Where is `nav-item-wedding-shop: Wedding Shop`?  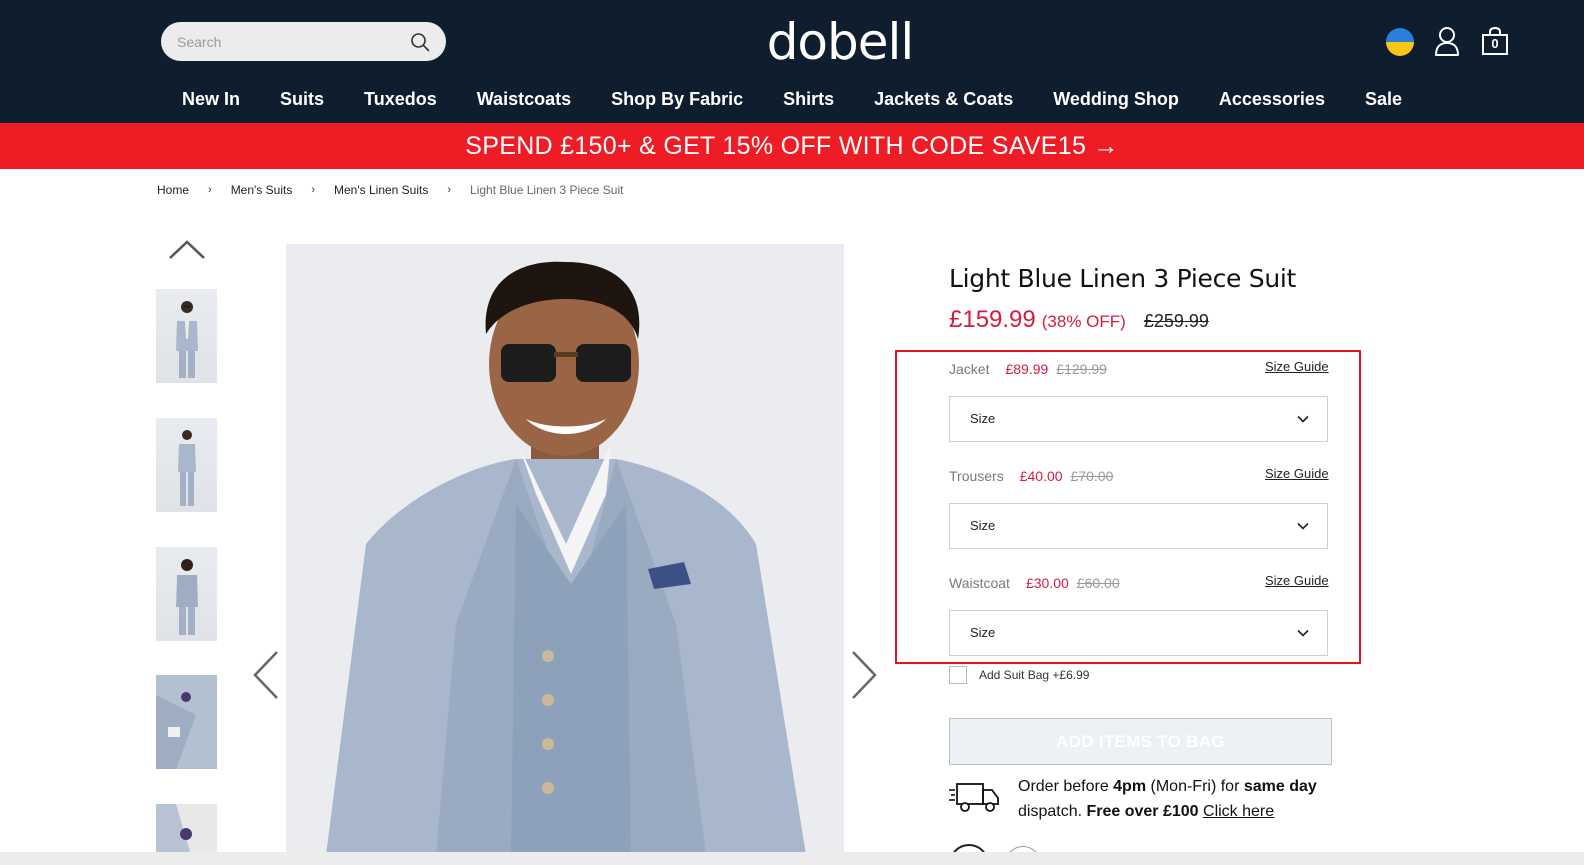
nav-item-wedding-shop: Wedding Shop is located at coordinates (1116, 99).